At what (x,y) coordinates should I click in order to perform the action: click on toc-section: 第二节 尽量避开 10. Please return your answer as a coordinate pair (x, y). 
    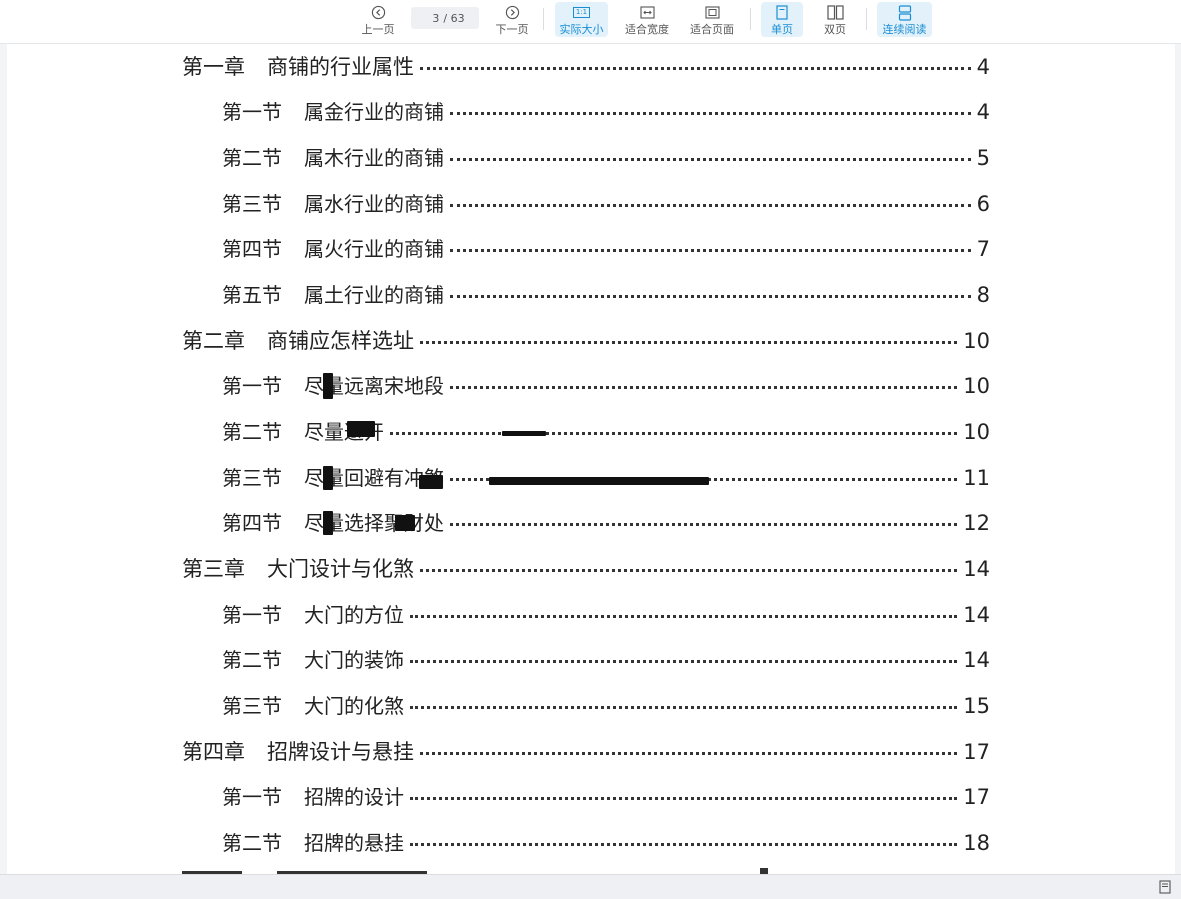
    Looking at the image, I should click on (606, 431).